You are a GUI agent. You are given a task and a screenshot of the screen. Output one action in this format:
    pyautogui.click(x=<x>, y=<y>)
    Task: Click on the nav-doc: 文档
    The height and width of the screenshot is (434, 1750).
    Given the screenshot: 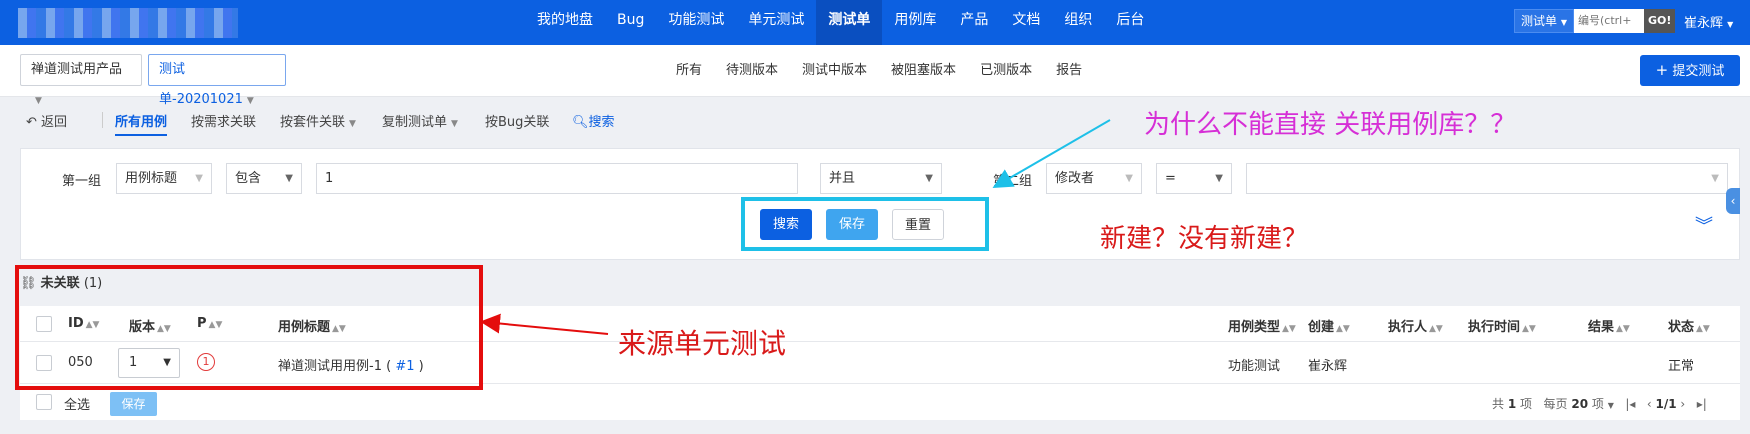 What is the action you would take?
    pyautogui.click(x=1026, y=22)
    